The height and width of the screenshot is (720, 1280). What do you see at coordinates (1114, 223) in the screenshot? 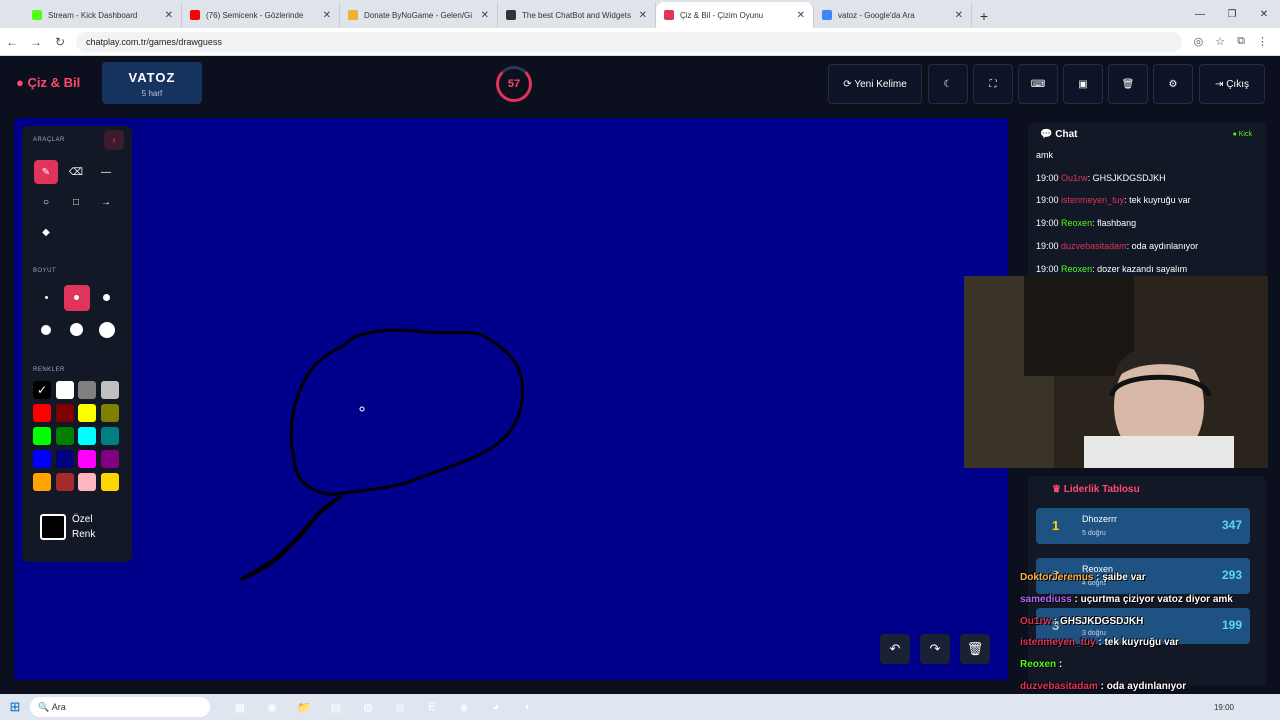
I see `chat-text: : flashbang` at bounding box center [1114, 223].